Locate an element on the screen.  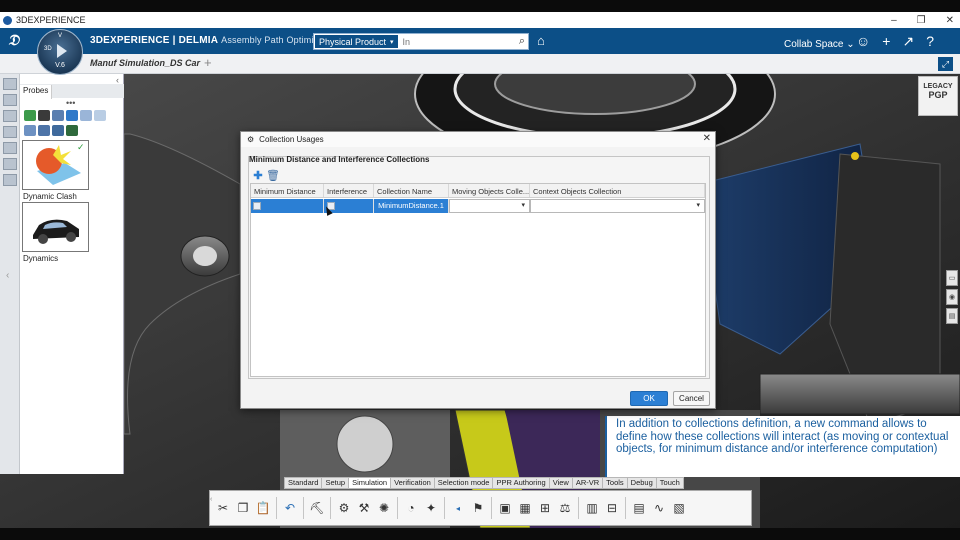
table-row: MinimumDistance.1 ▾ ▾ is located at coordinates (478, 206).